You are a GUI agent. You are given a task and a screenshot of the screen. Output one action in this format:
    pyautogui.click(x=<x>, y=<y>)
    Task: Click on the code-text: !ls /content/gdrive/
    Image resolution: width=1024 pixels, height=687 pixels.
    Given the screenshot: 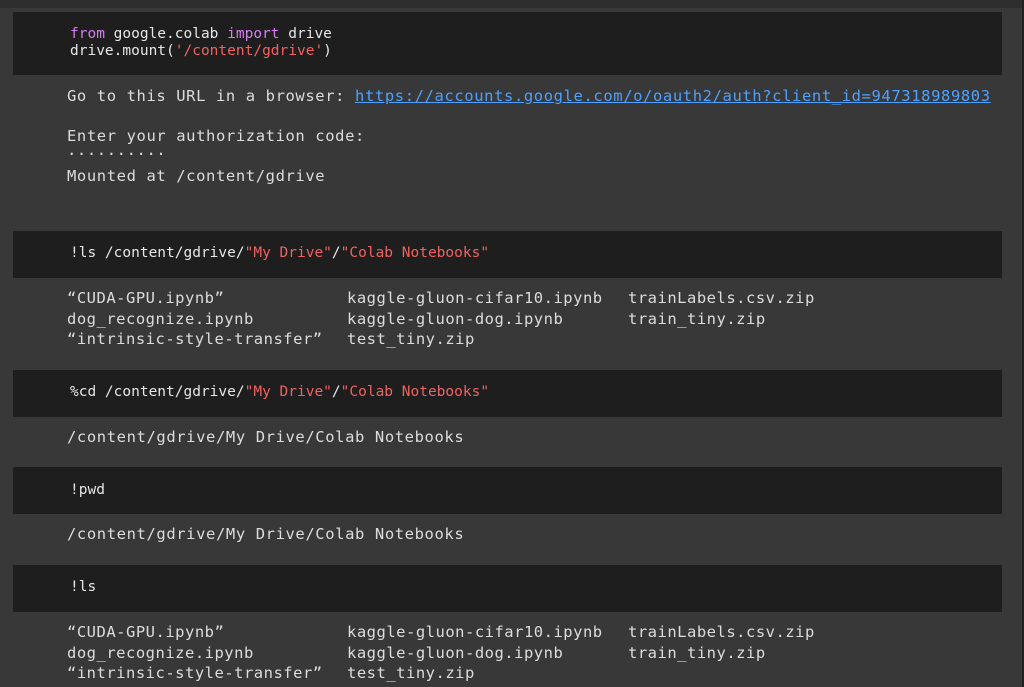 What is the action you would take?
    pyautogui.click(x=157, y=253)
    